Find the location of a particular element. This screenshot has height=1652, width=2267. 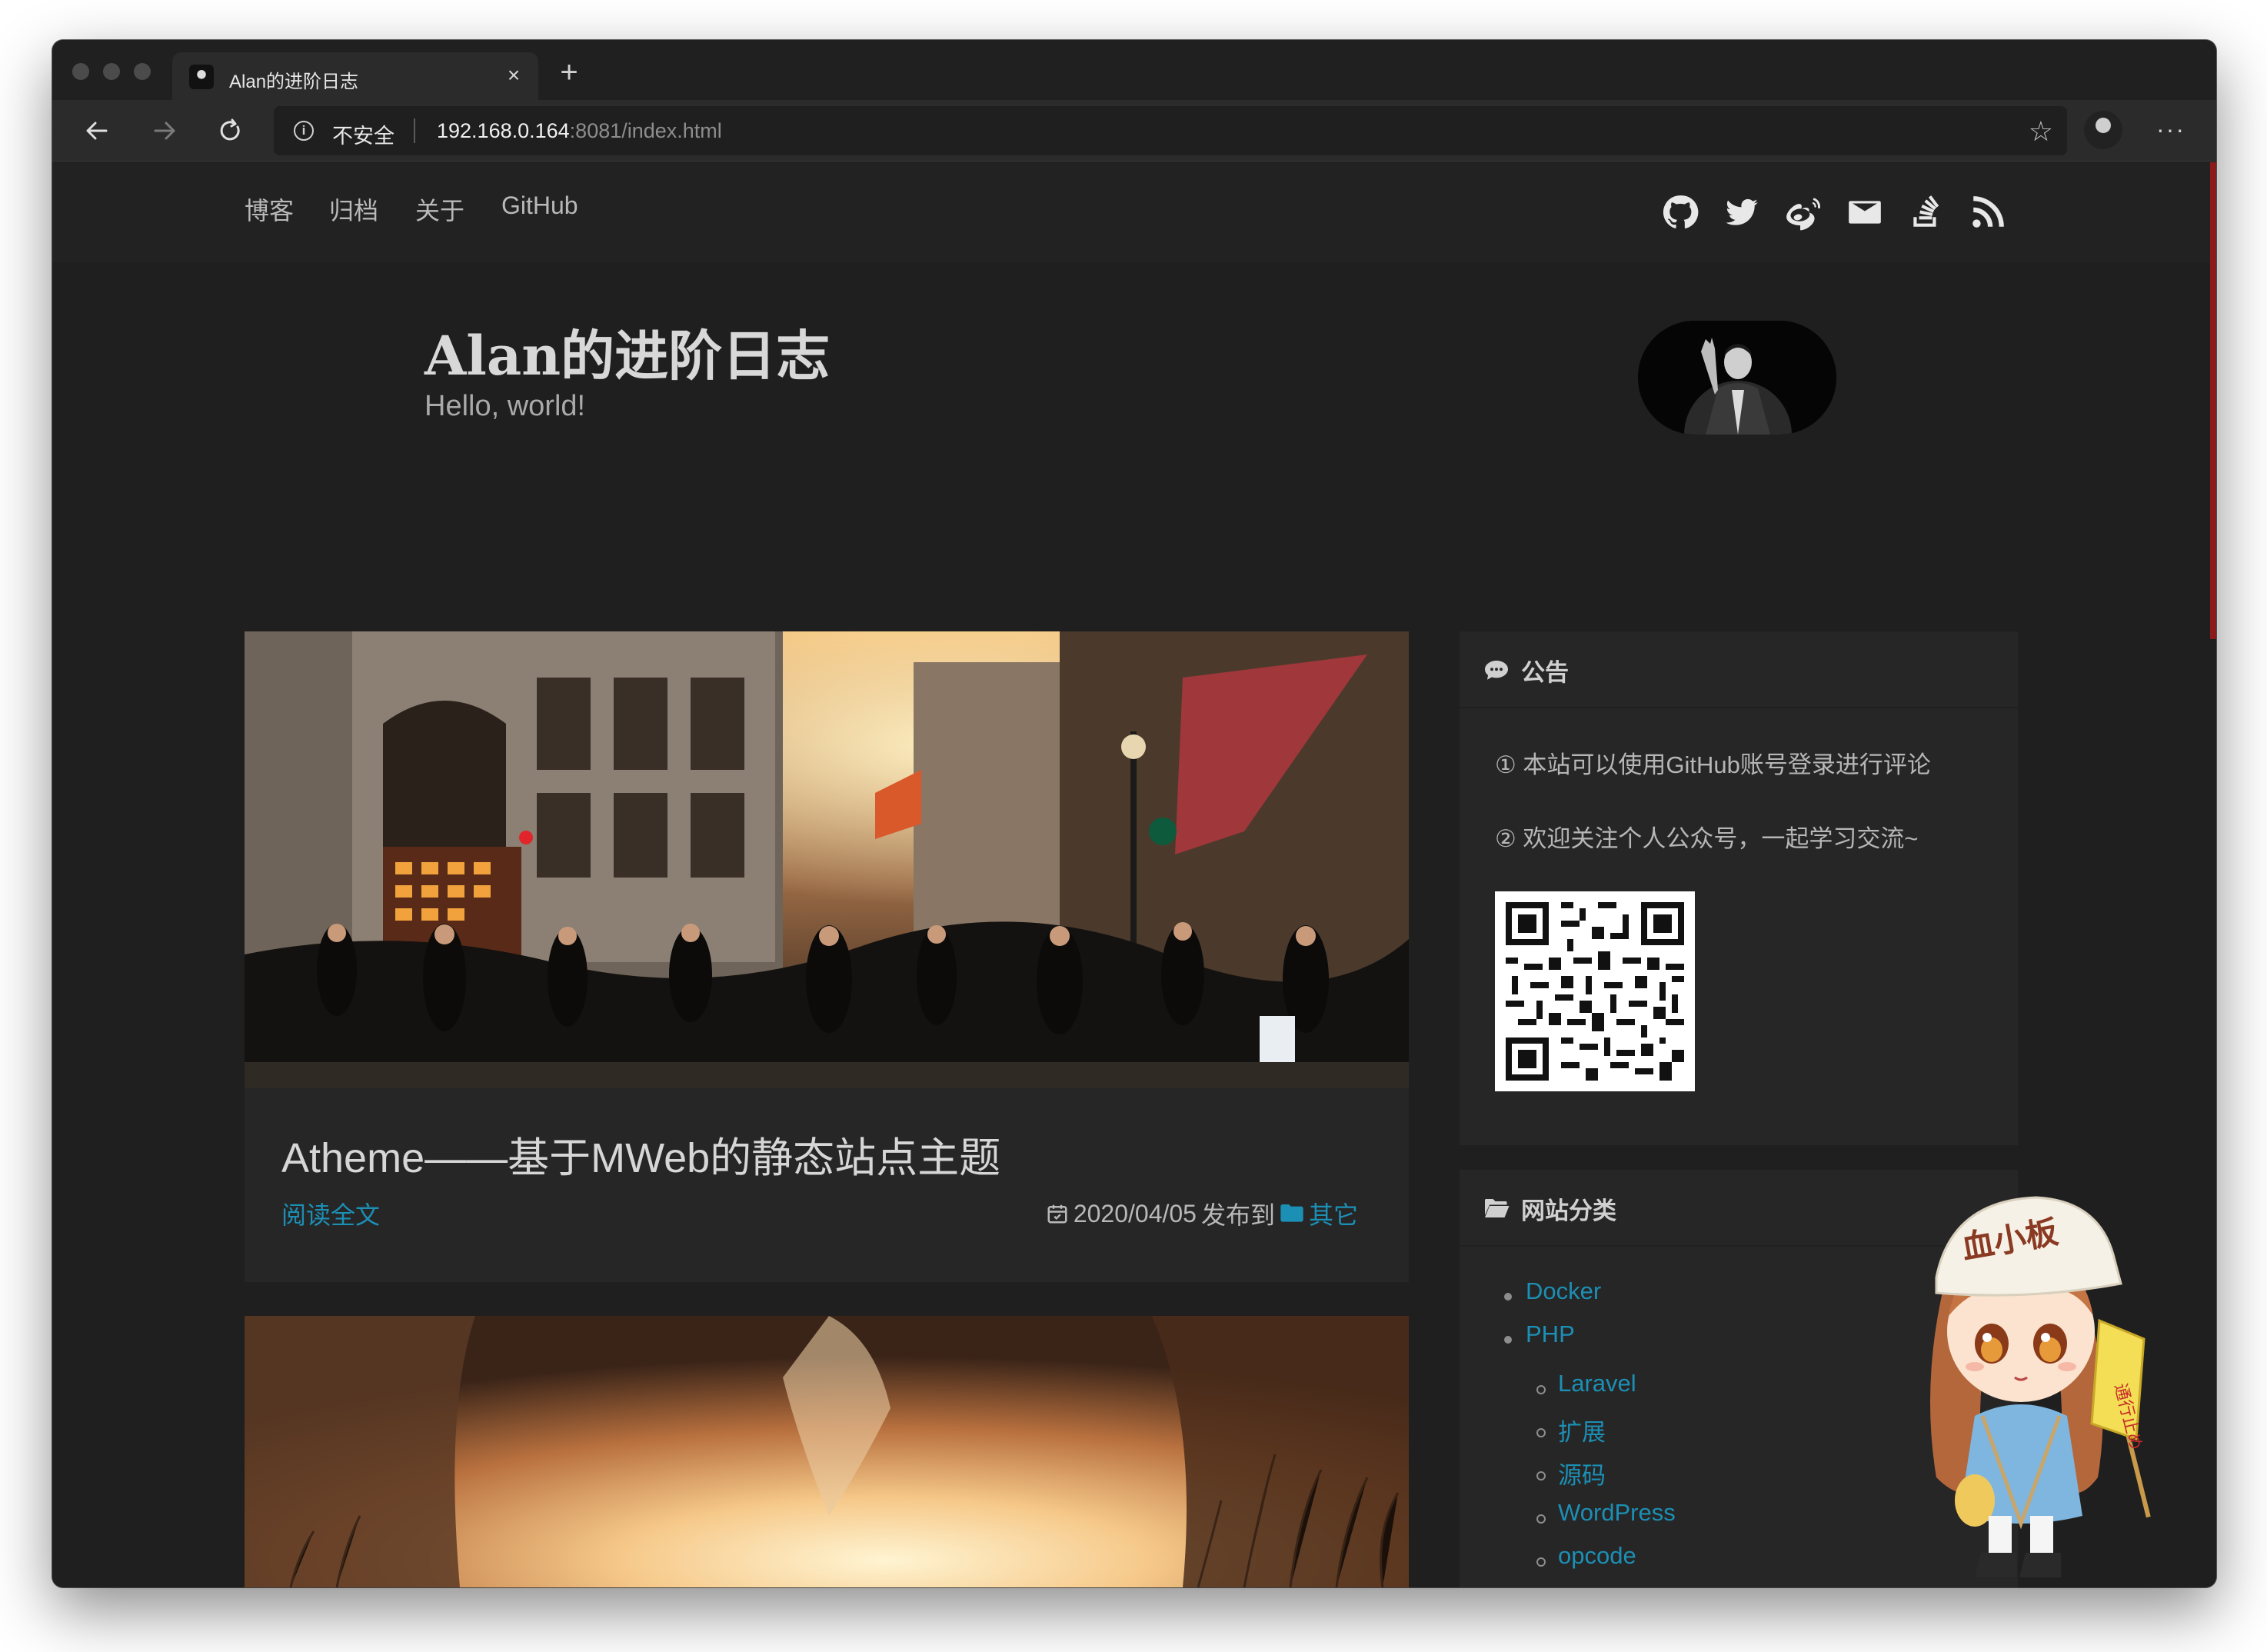

minimize-window-button is located at coordinates (112, 71).